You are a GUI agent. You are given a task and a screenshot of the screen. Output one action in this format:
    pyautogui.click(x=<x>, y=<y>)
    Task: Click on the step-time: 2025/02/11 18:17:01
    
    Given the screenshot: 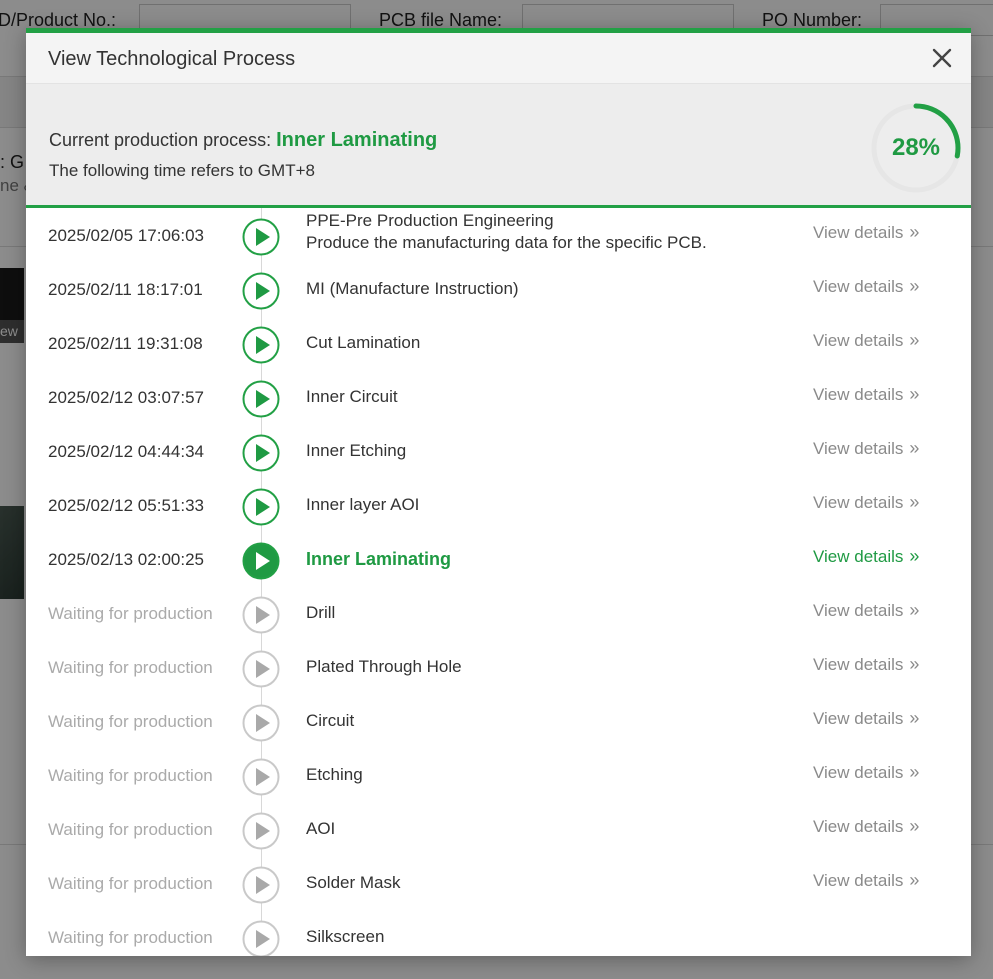 What is the action you would take?
    pyautogui.click(x=125, y=289)
    